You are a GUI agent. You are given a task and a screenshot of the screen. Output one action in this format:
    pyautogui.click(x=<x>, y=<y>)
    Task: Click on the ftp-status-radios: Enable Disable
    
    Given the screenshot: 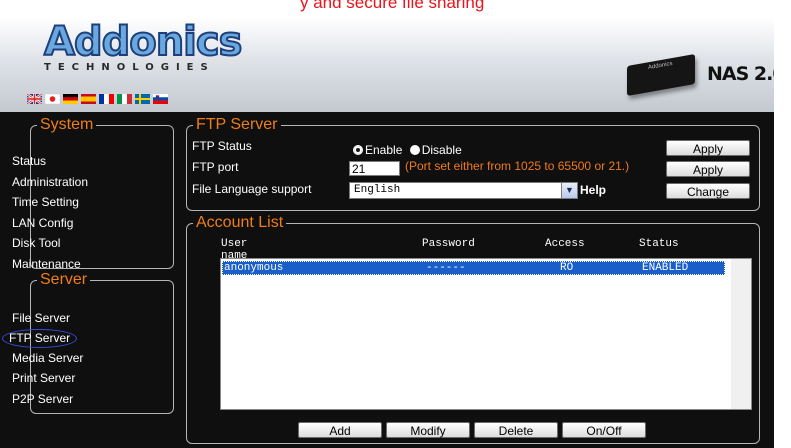 What is the action you would take?
    pyautogui.click(x=407, y=150)
    